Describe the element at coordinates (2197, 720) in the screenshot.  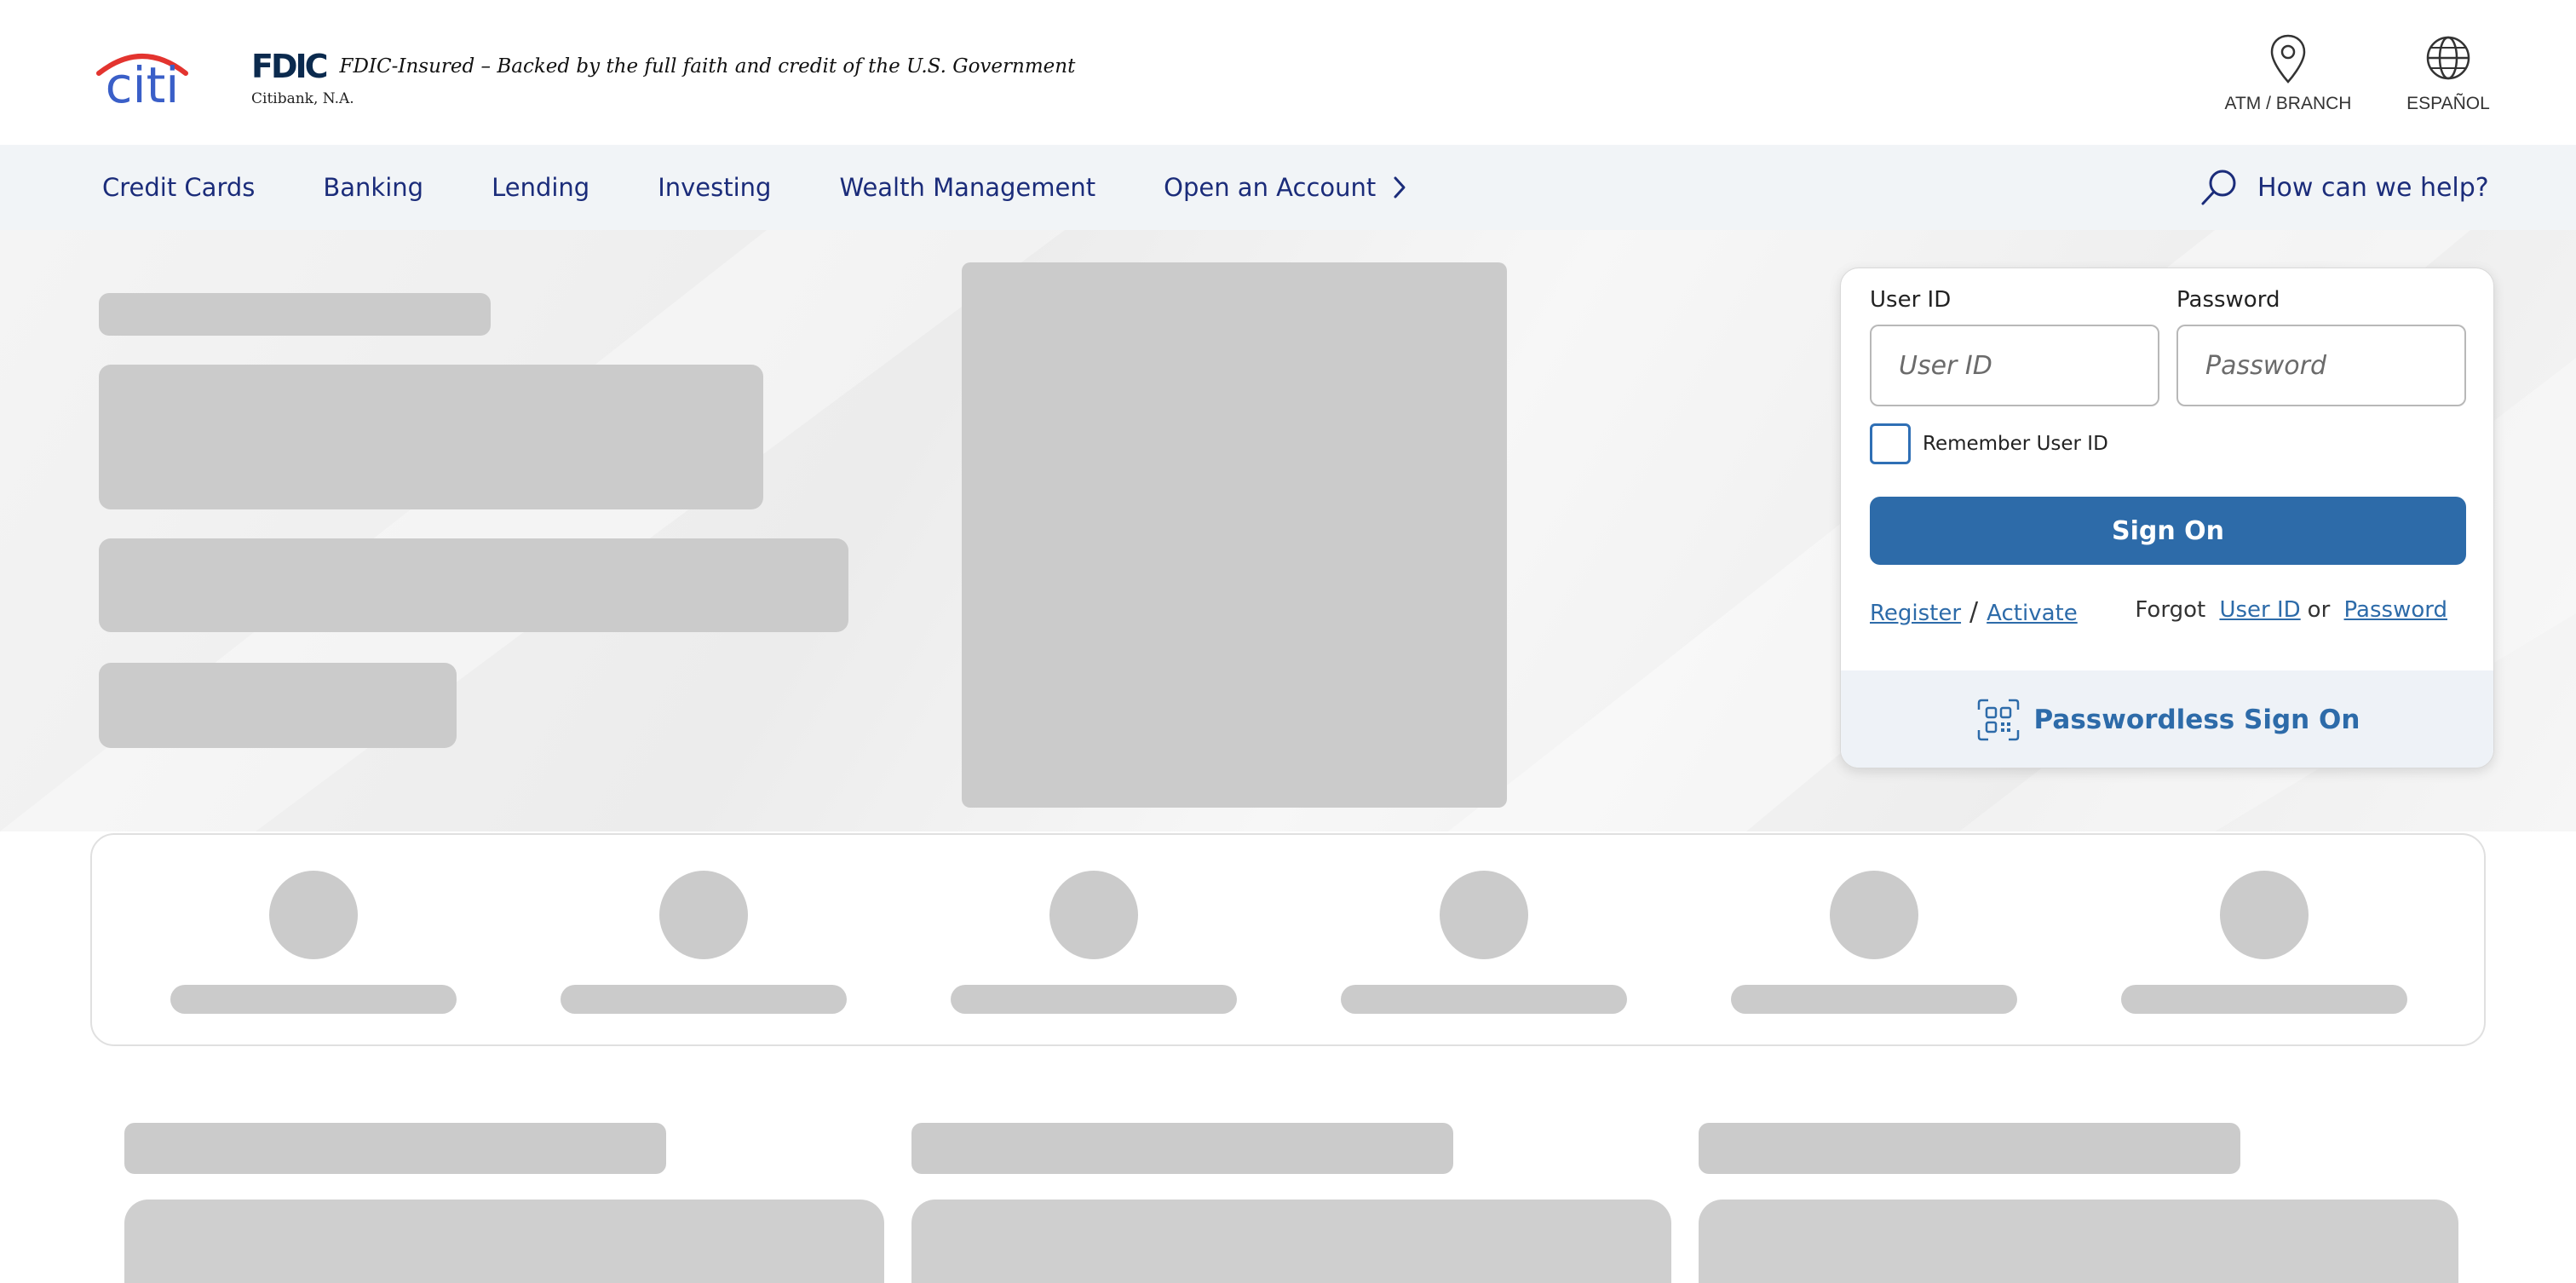
I see `passwordless-sign-on-label: Passwordless Sign On` at that location.